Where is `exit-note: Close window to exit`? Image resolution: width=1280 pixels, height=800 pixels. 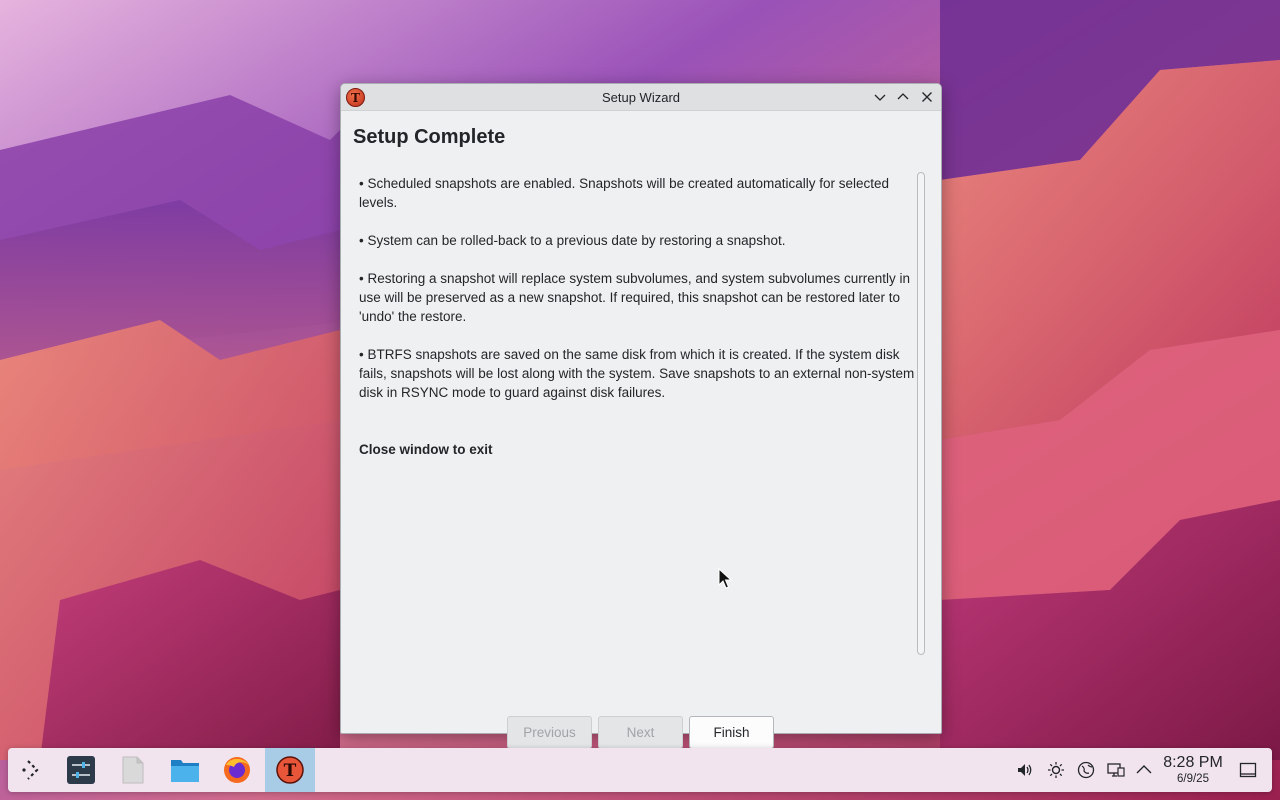 exit-note: Close window to exit is located at coordinates (426, 449).